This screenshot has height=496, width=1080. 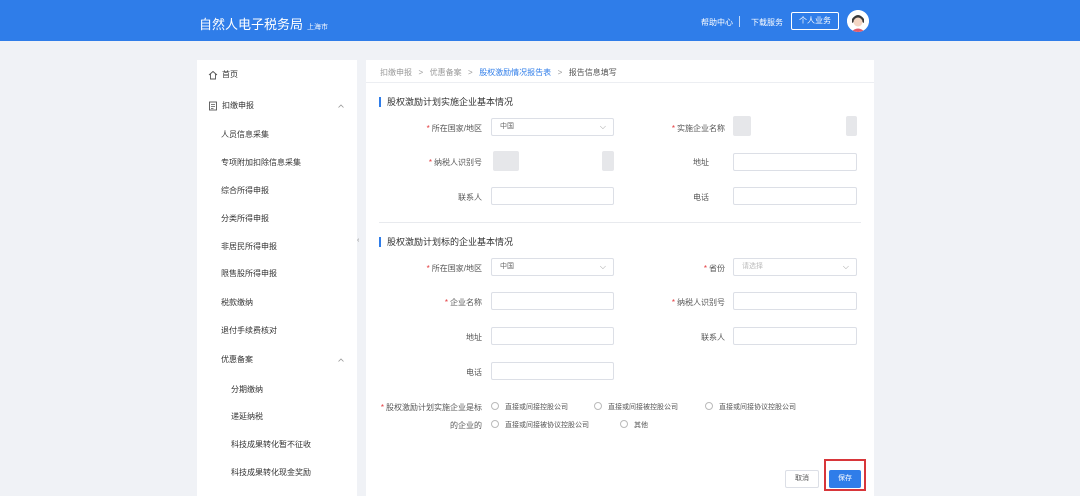 What do you see at coordinates (795, 336) in the screenshot?
I see `s2-contact-input` at bounding box center [795, 336].